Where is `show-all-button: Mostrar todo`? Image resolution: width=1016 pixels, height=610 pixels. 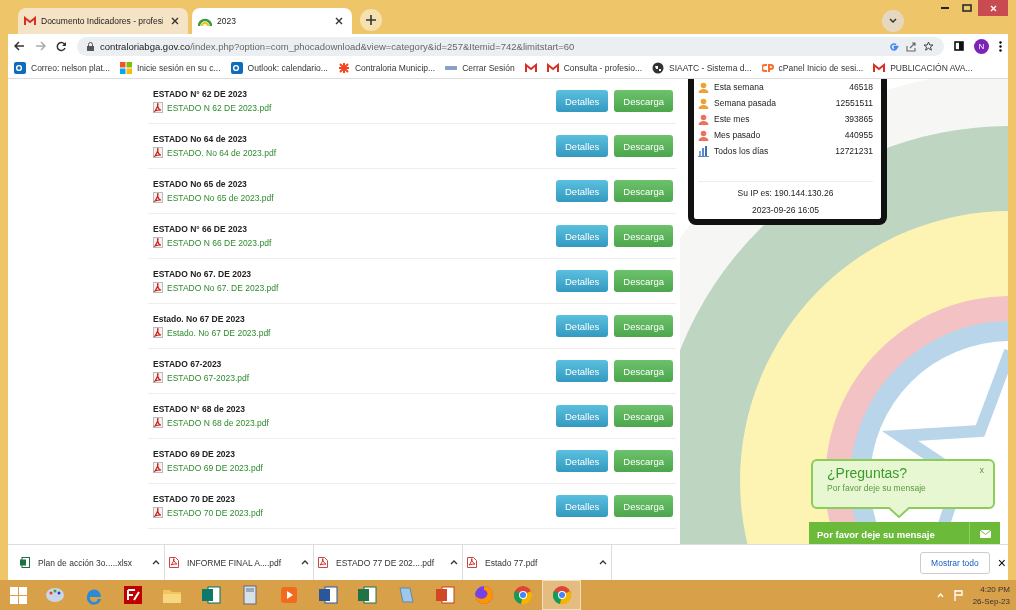
show-all-button: Mostrar todo is located at coordinates (955, 562).